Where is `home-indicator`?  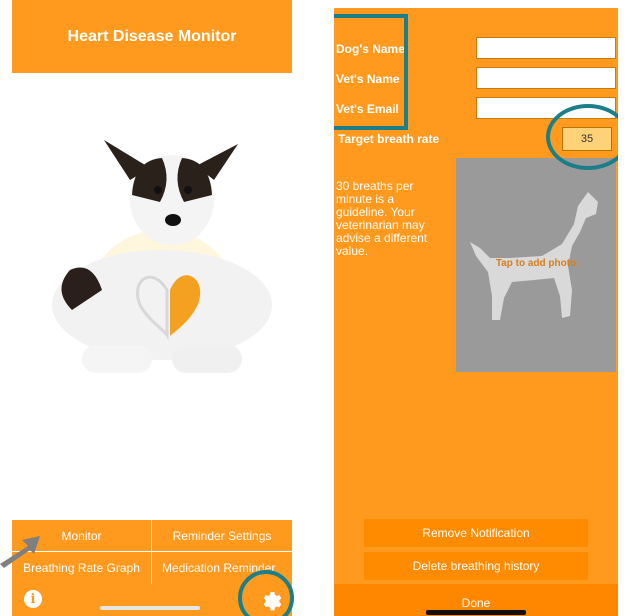
home-indicator is located at coordinates (150, 608).